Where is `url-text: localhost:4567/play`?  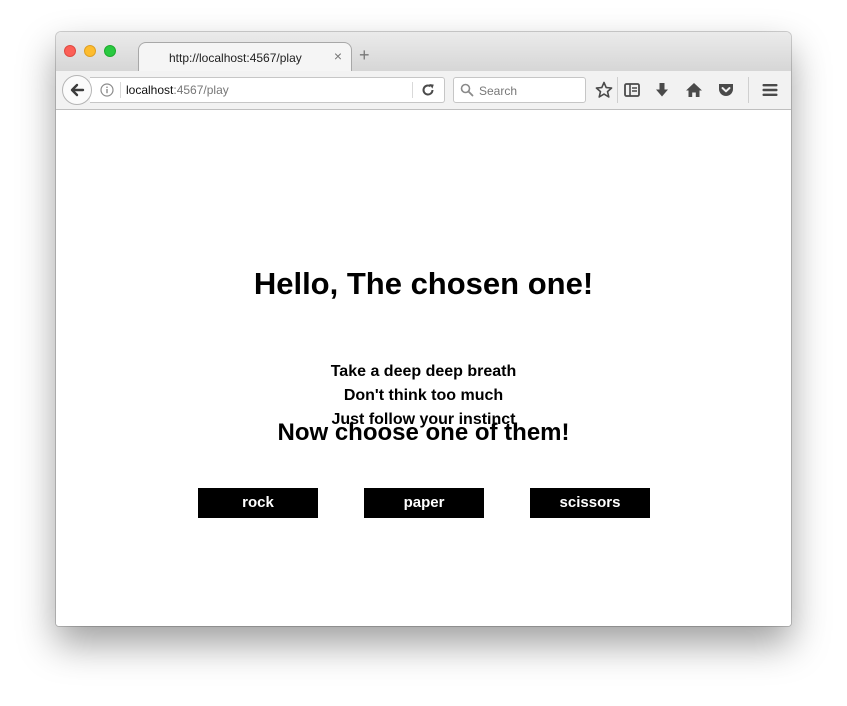
url-text: localhost:4567/play is located at coordinates (177, 90).